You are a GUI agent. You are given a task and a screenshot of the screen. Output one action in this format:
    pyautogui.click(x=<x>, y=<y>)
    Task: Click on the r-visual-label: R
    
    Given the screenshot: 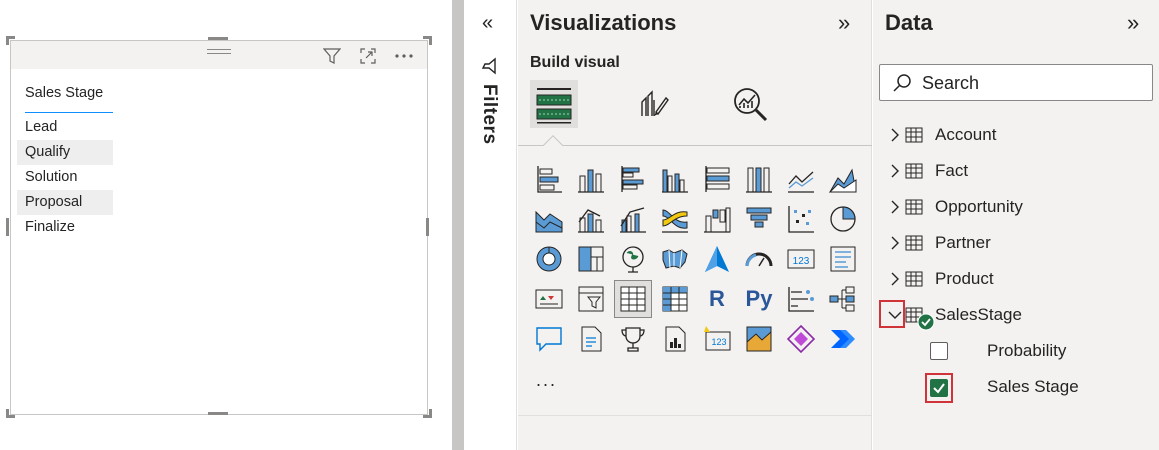 What is the action you would take?
    pyautogui.click(x=717, y=298)
    